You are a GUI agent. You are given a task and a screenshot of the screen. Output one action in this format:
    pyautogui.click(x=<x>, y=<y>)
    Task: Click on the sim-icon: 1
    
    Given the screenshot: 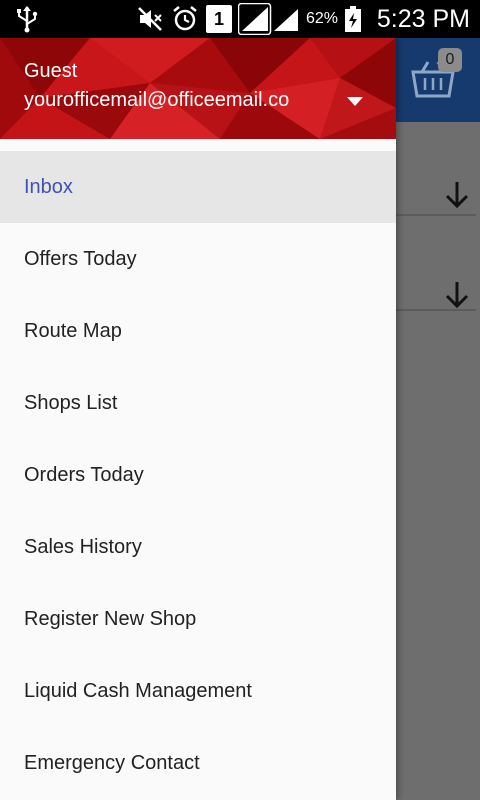 What is the action you would take?
    pyautogui.click(x=219, y=19)
    